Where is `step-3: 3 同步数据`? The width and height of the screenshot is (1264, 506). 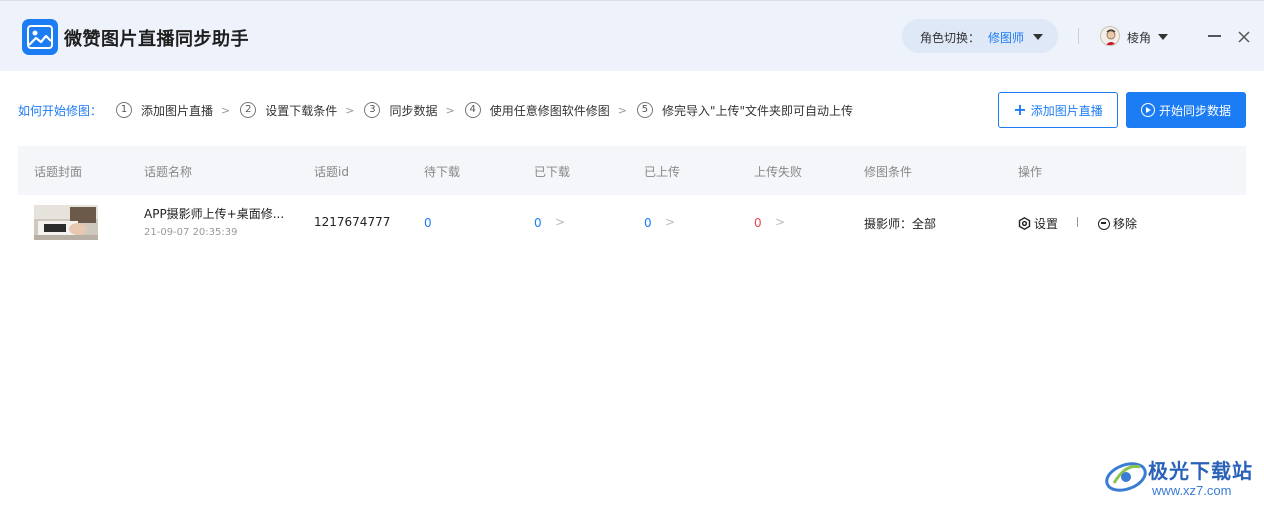
step-3: 3 同步数据 is located at coordinates (401, 110).